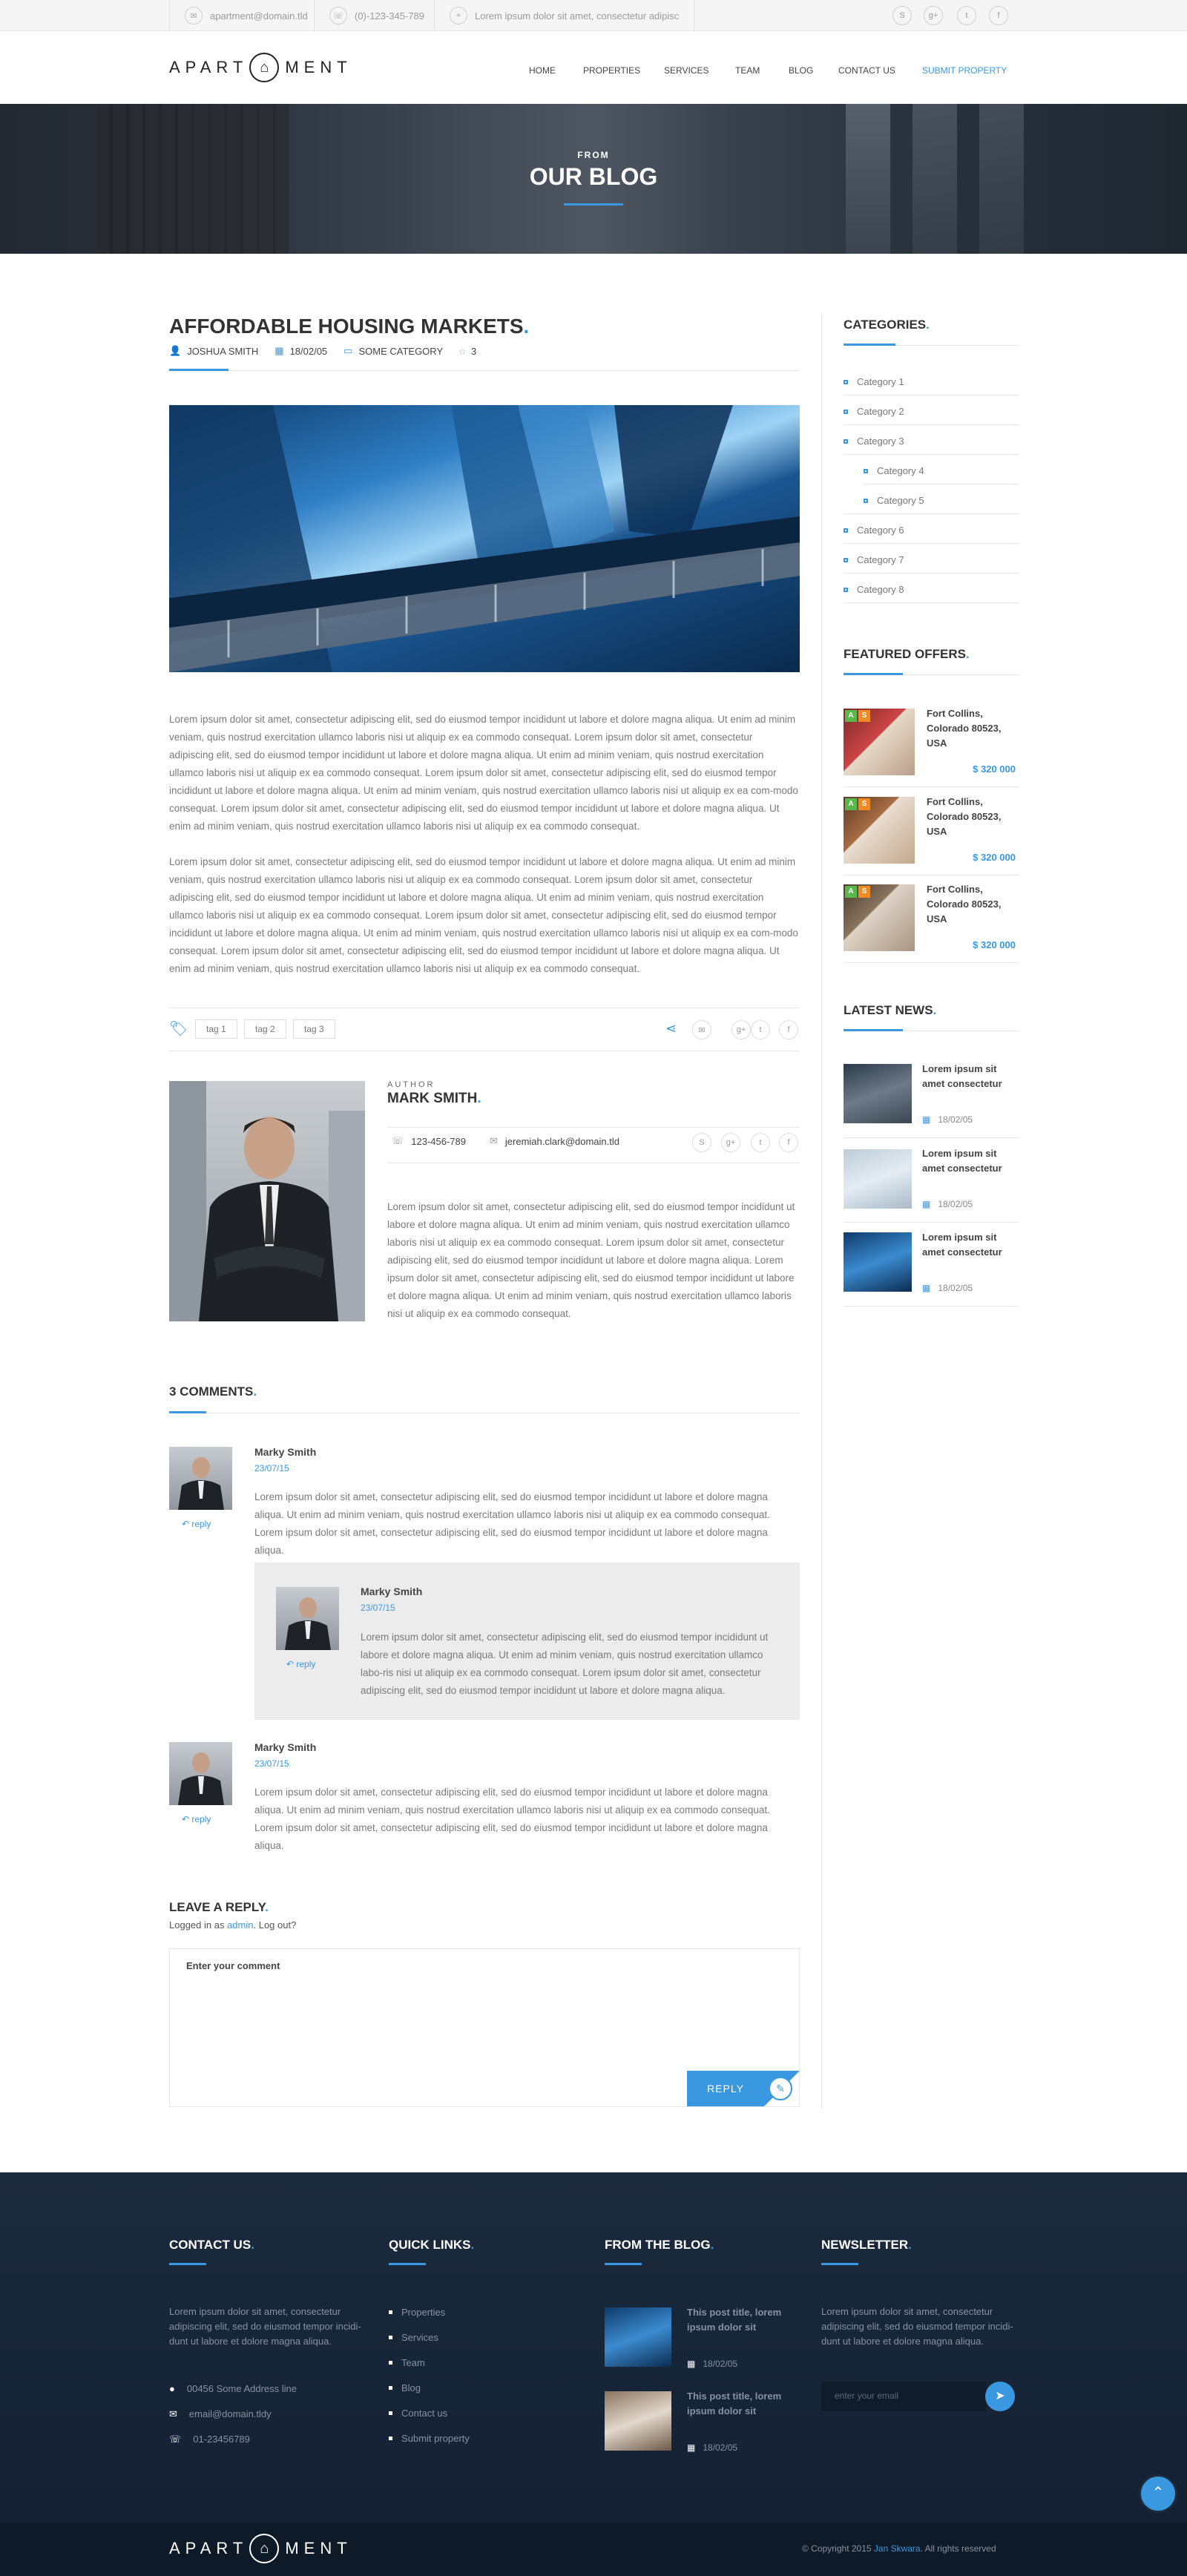  I want to click on author-twitter-icon: t, so click(760, 1142).